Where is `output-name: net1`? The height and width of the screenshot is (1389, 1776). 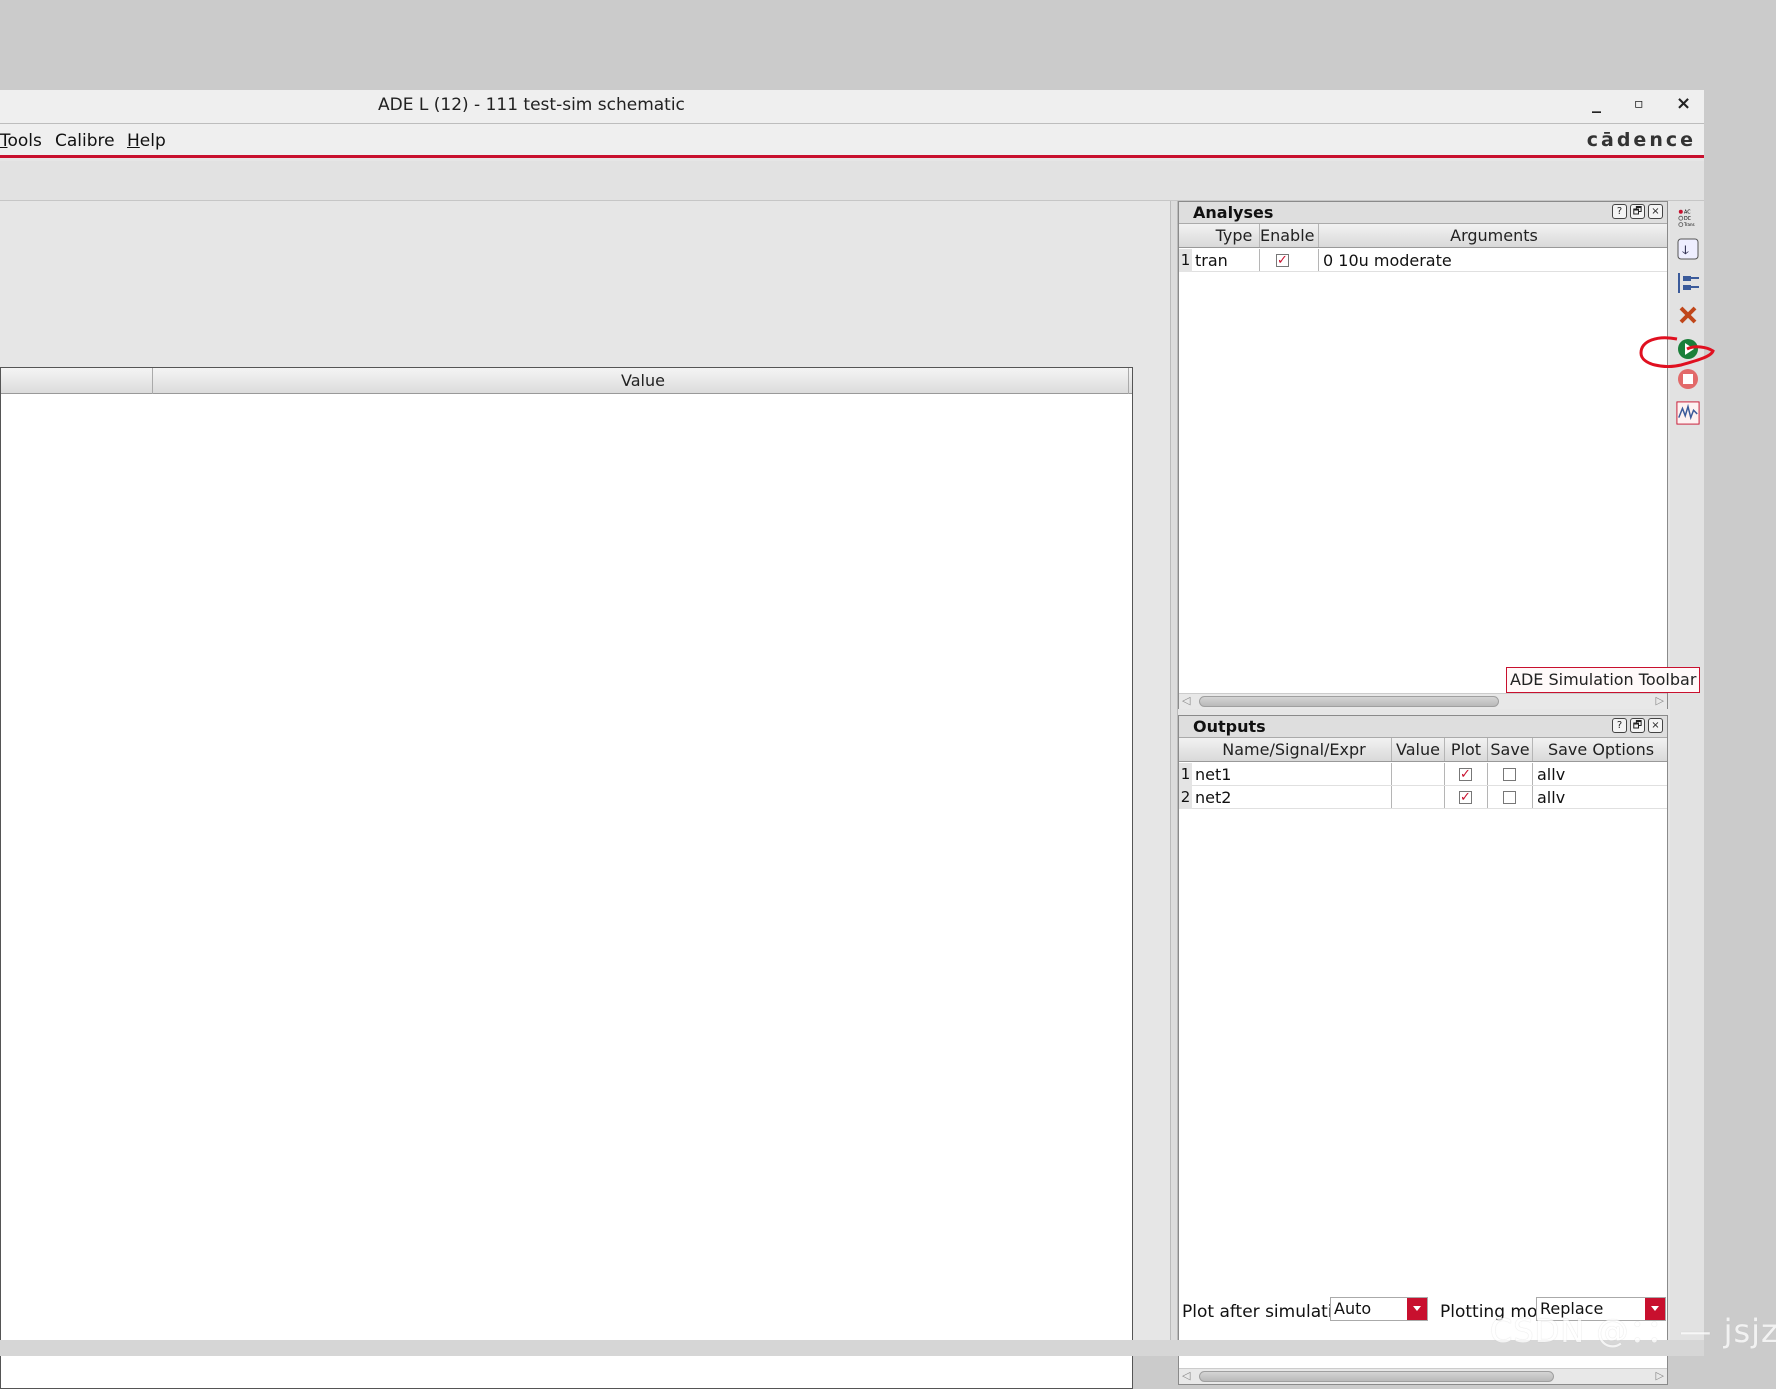
output-name: net1 is located at coordinates (1213, 774).